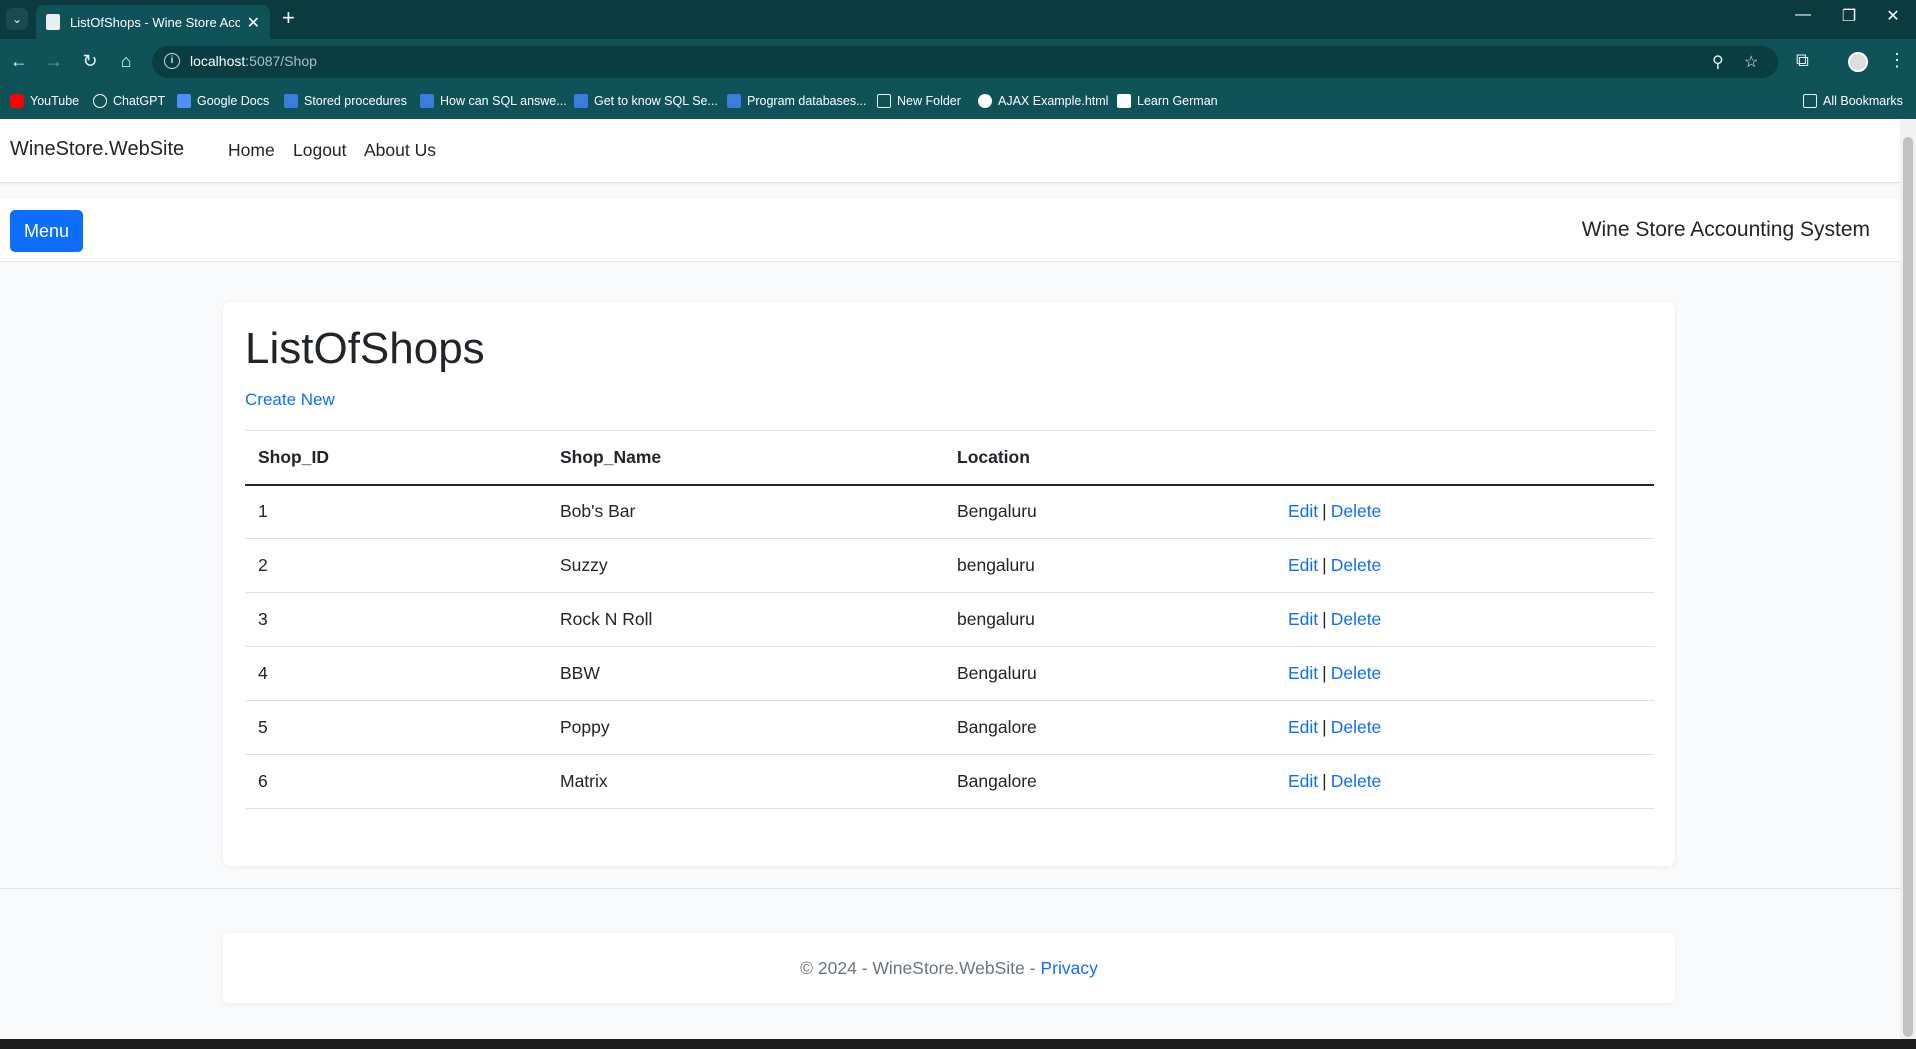  I want to click on minimize-window-icon: —, so click(1803, 15).